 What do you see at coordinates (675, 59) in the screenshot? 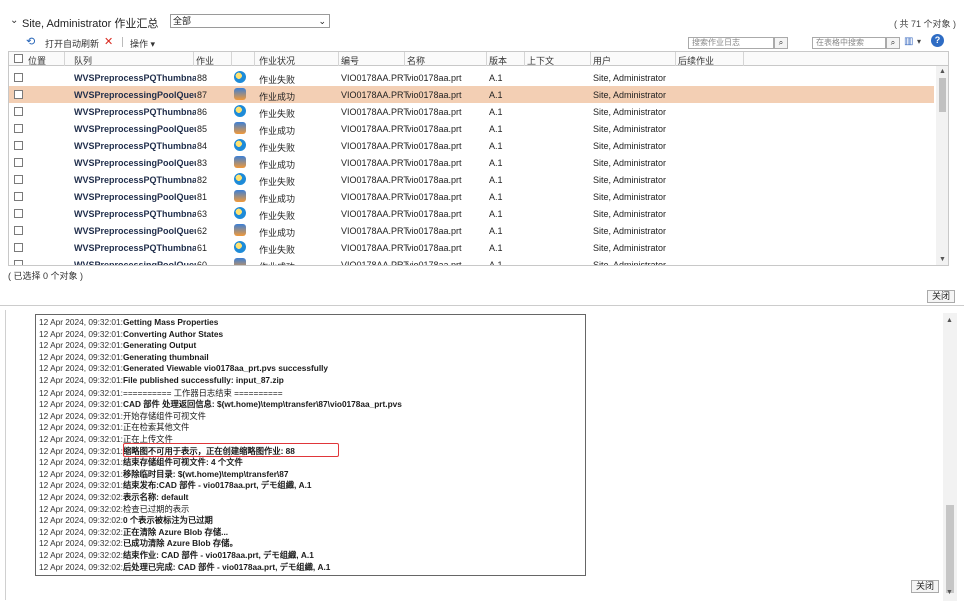
I see `col-sep` at bounding box center [675, 59].